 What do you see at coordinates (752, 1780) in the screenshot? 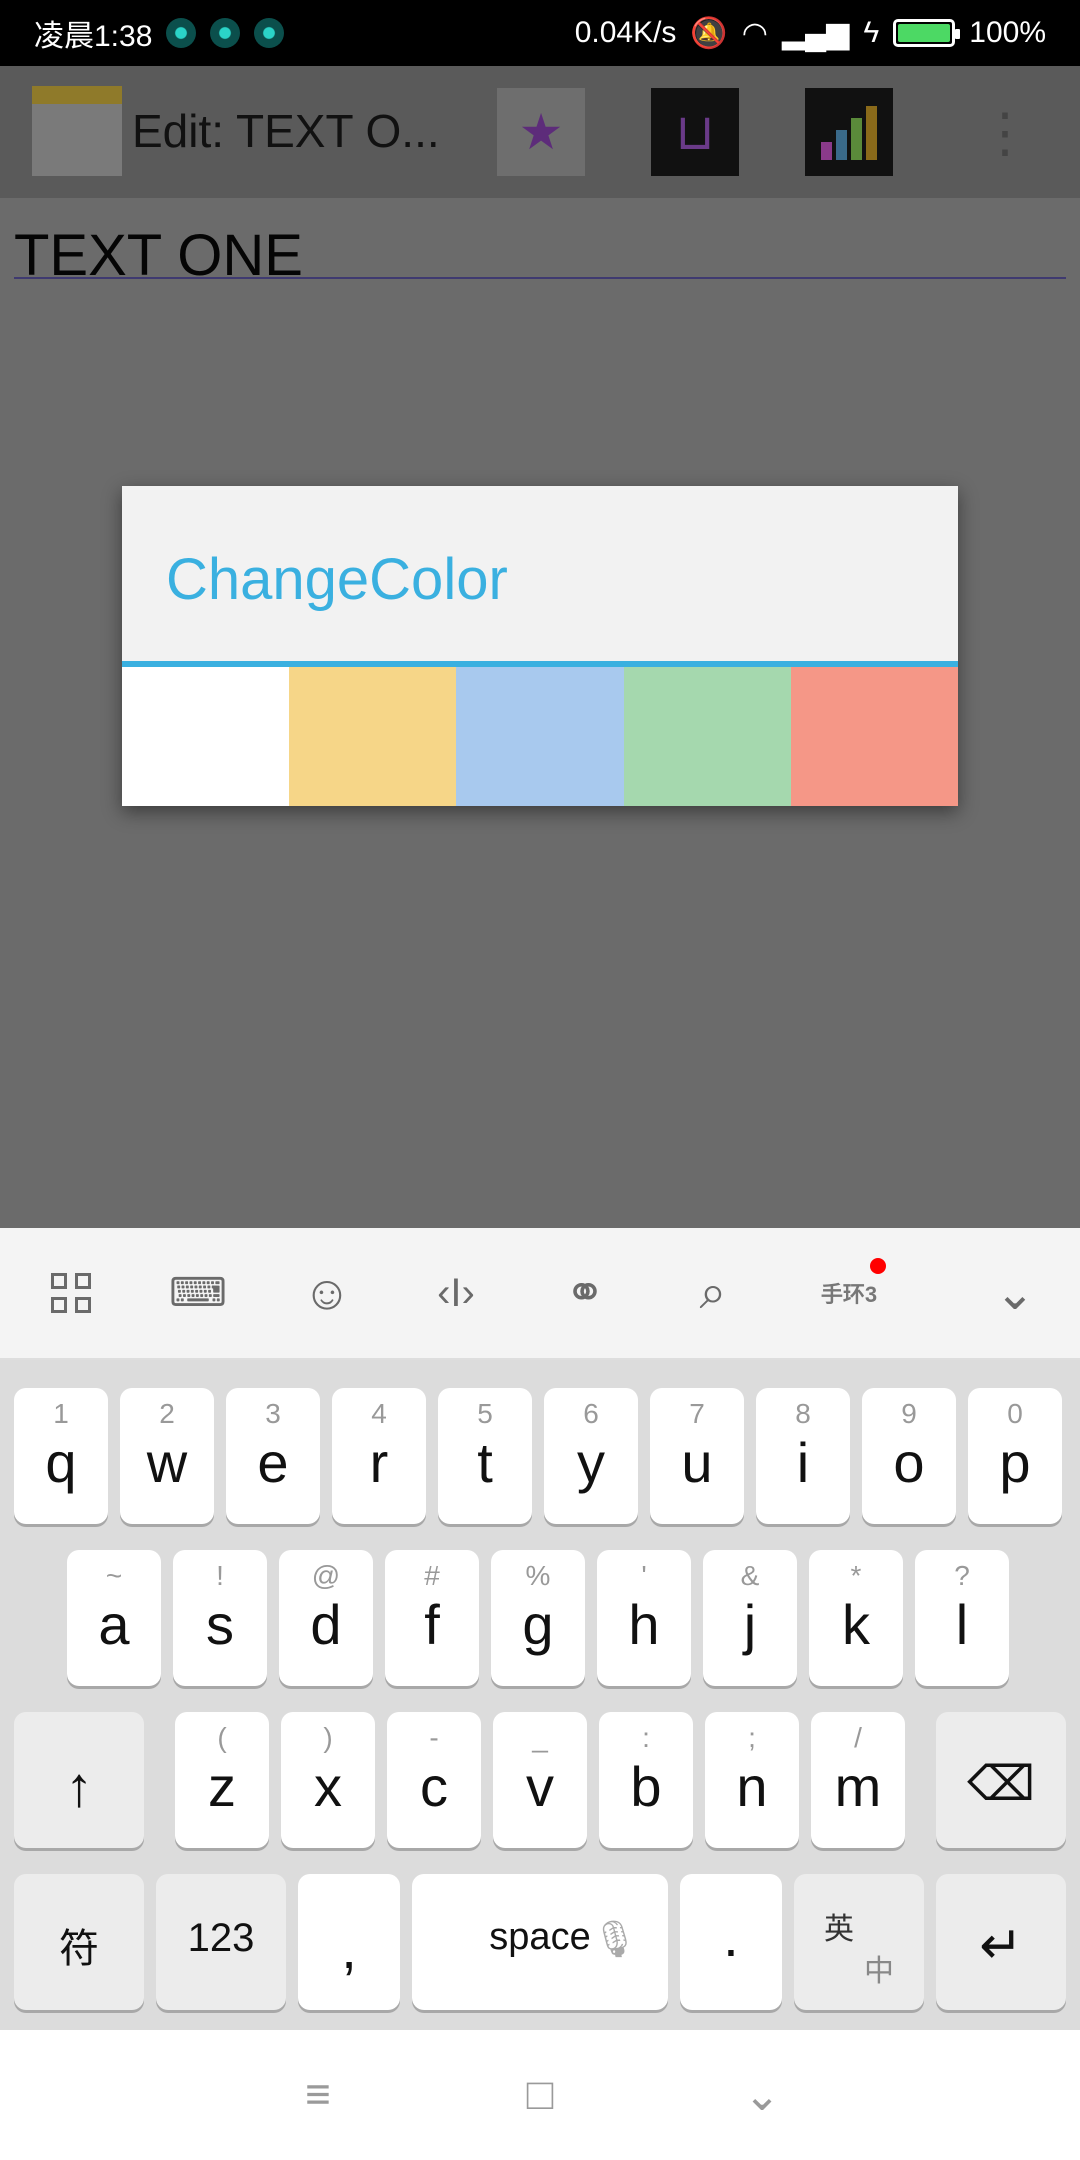
I see `key-n: ; n` at bounding box center [752, 1780].